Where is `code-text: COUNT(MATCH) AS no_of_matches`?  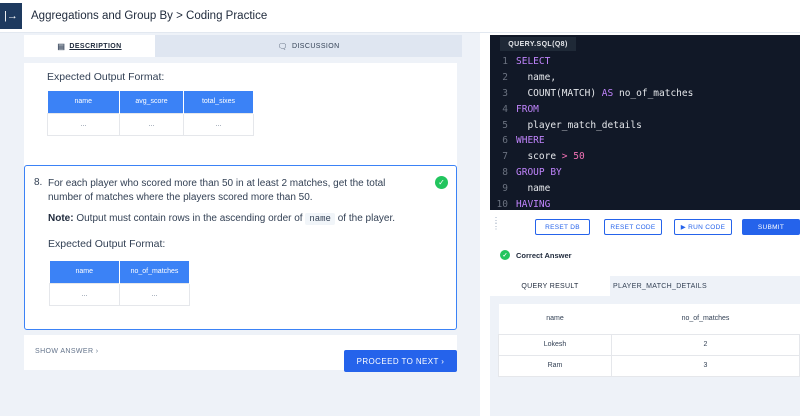 code-text: COUNT(MATCH) AS no_of_matches is located at coordinates (605, 93).